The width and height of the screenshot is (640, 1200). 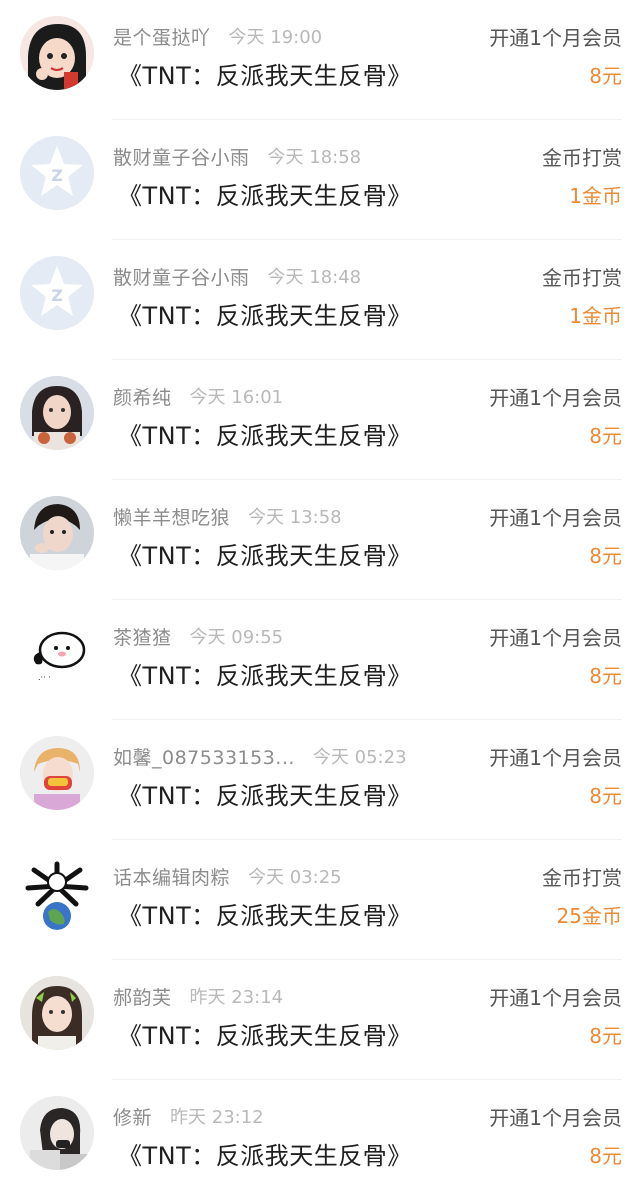 I want to click on record-meta: 如馨_087533153... 今天 05:23, so click(x=260, y=756).